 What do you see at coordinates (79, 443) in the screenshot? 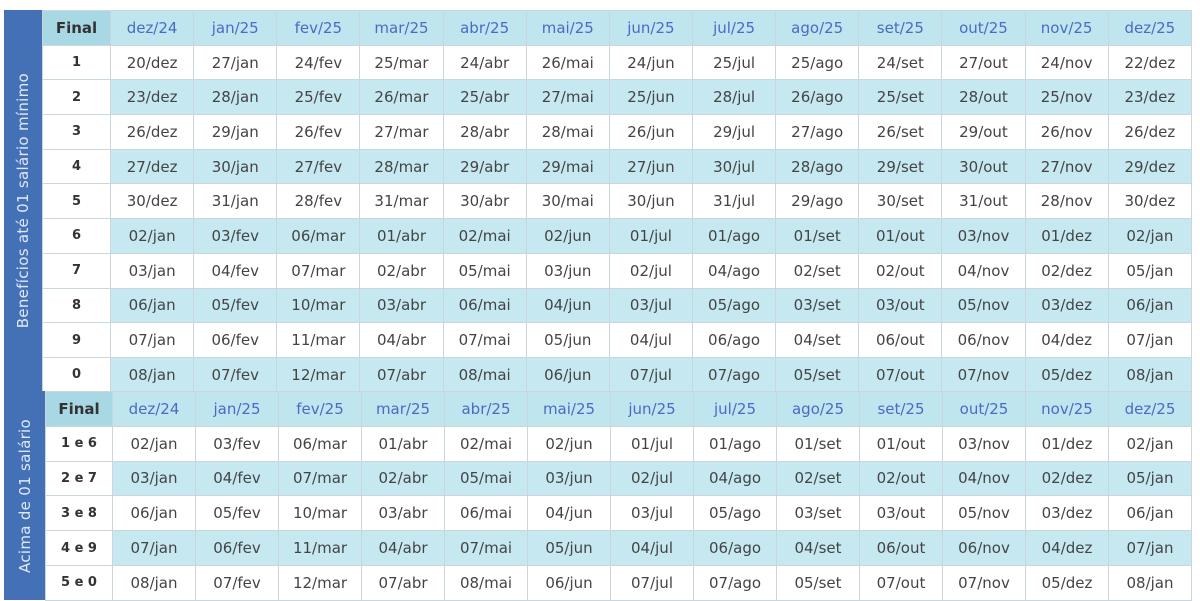
I see `final-digit-cell: 1 e 6` at bounding box center [79, 443].